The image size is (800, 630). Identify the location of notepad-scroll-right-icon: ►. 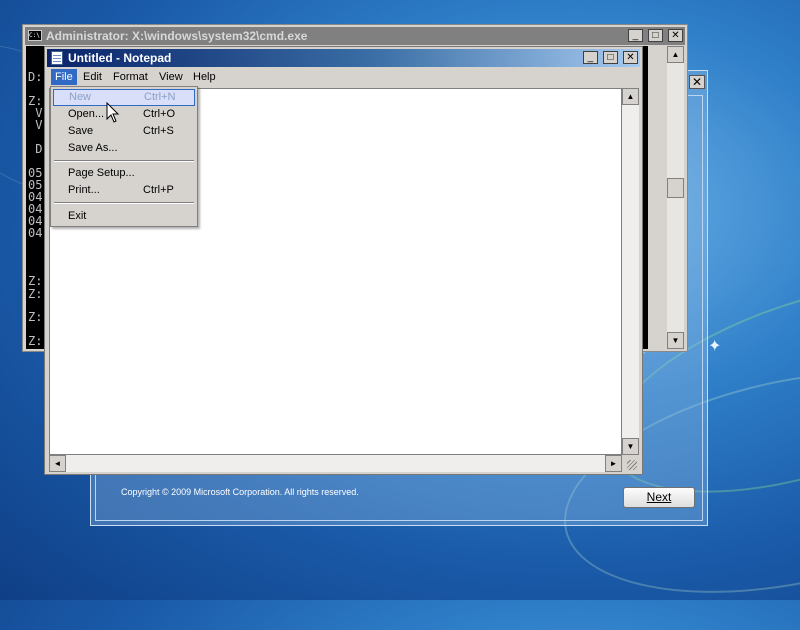
(613, 463).